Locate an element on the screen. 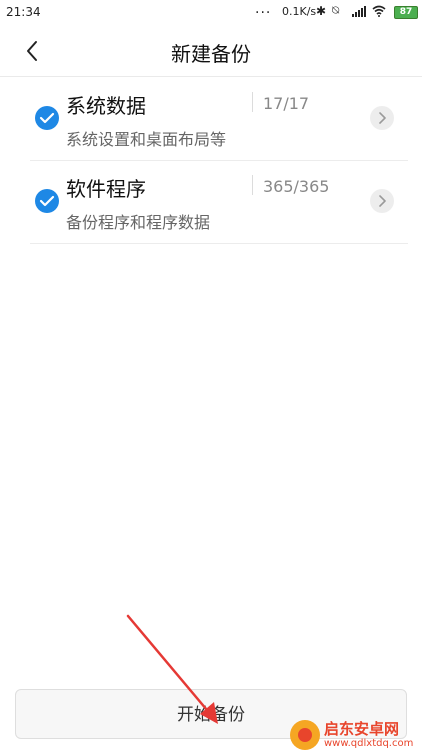 The width and height of the screenshot is (422, 756). page-title: 新建备份 is located at coordinates (211, 54).